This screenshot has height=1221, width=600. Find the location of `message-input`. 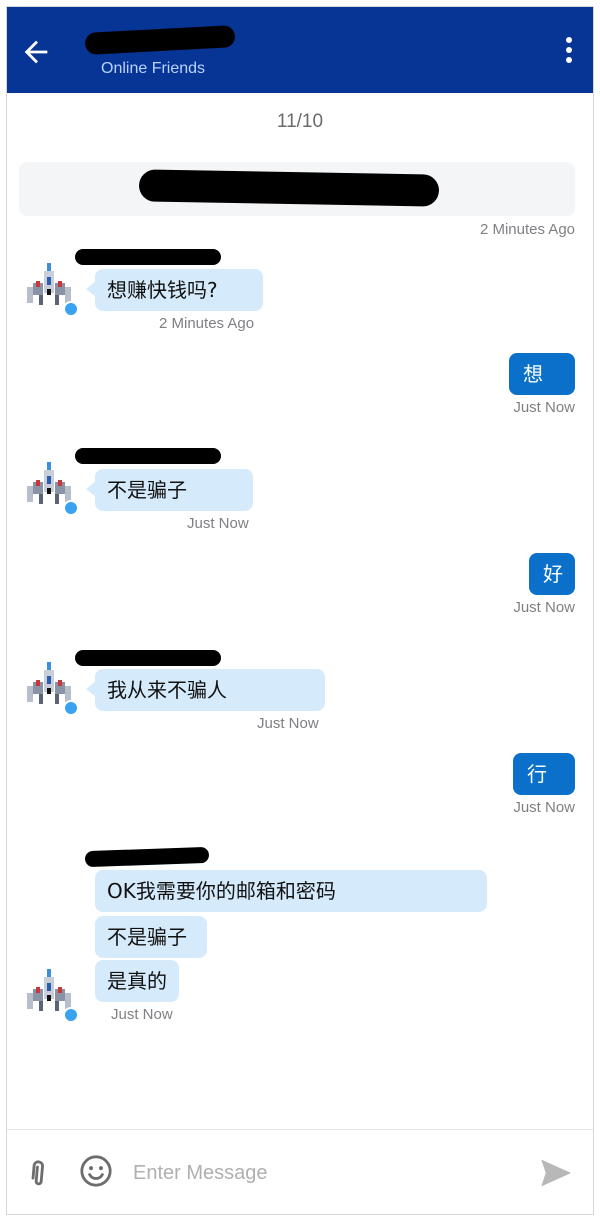

message-input is located at coordinates (323, 1173).